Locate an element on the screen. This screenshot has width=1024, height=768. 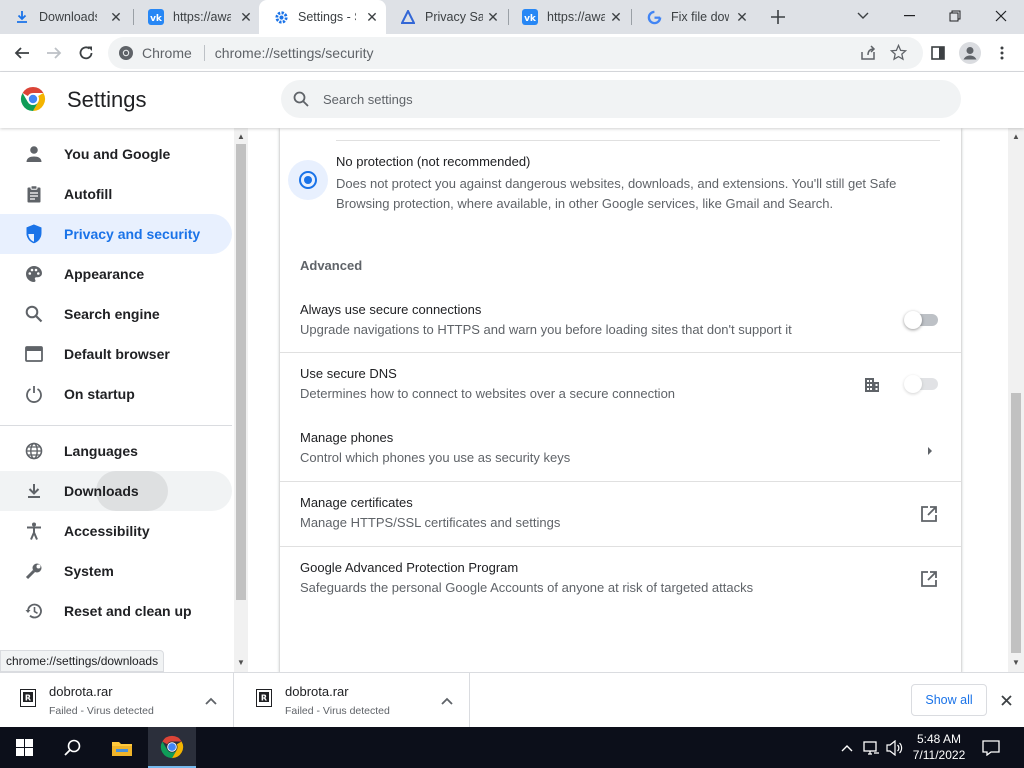
share-icon is located at coordinates (868, 54).